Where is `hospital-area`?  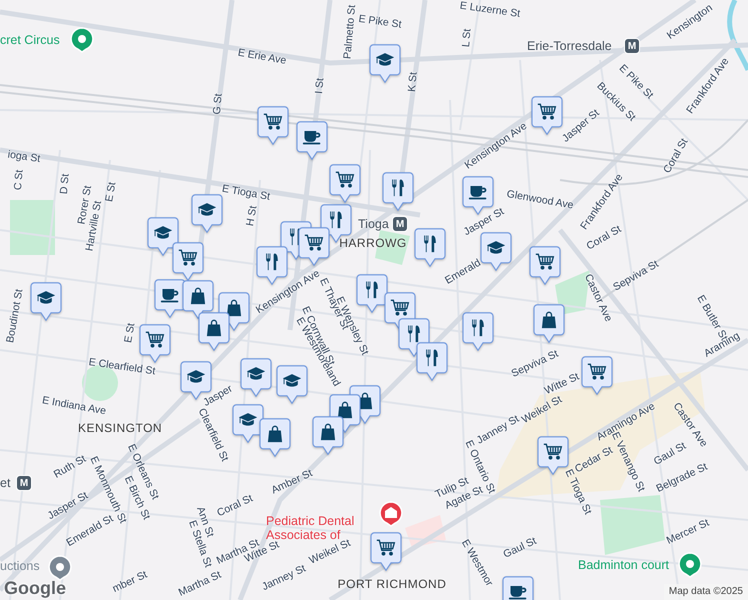
hospital-area is located at coordinates (425, 531).